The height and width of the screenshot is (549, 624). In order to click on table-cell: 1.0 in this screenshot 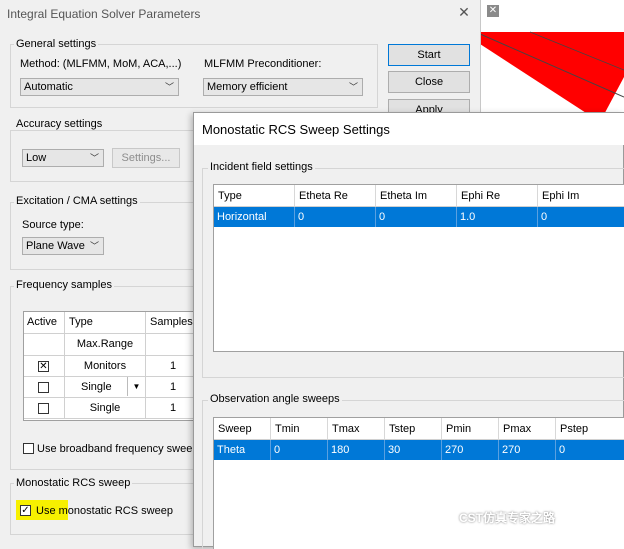, I will do `click(497, 217)`.